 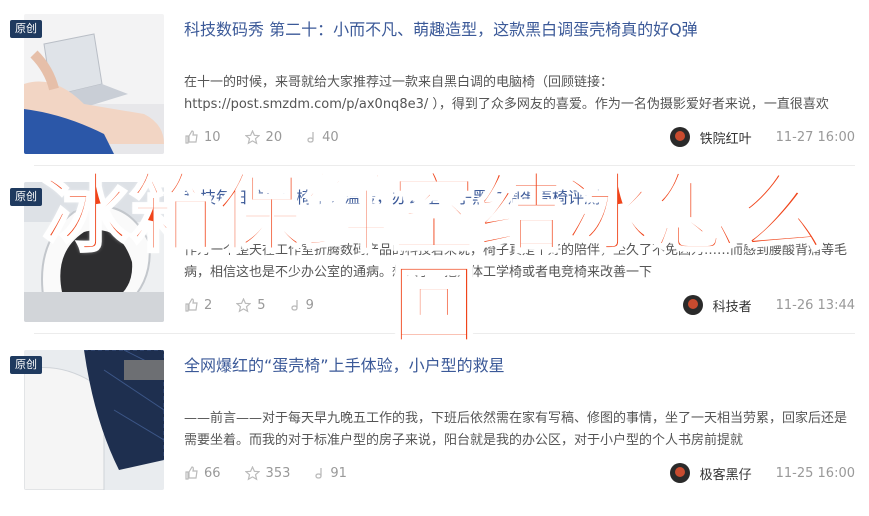 I want to click on comment-count: 40, so click(x=330, y=137).